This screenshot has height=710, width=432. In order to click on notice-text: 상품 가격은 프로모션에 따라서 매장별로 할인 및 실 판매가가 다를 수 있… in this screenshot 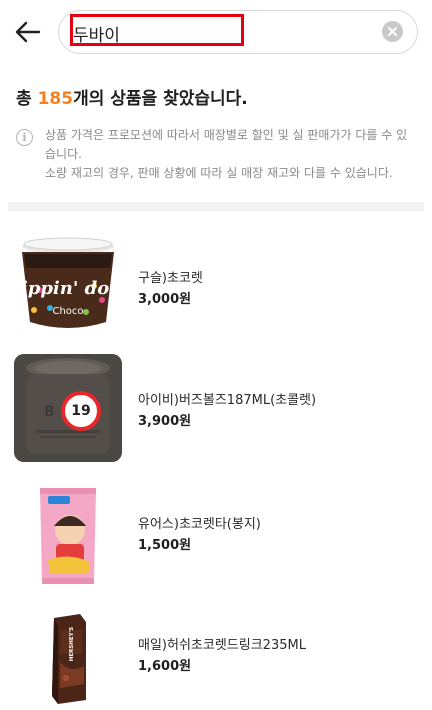, I will do `click(230, 154)`.